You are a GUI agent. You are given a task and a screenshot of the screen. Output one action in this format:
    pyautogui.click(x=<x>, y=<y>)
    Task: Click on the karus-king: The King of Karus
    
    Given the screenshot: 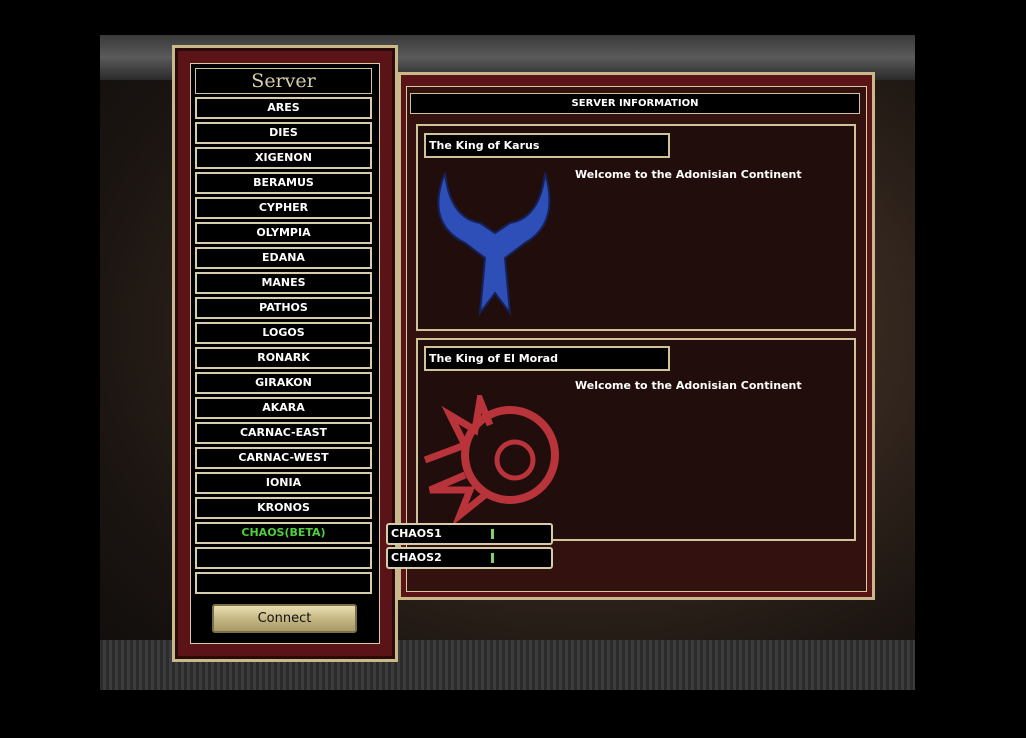 What is the action you would take?
    pyautogui.click(x=547, y=145)
    